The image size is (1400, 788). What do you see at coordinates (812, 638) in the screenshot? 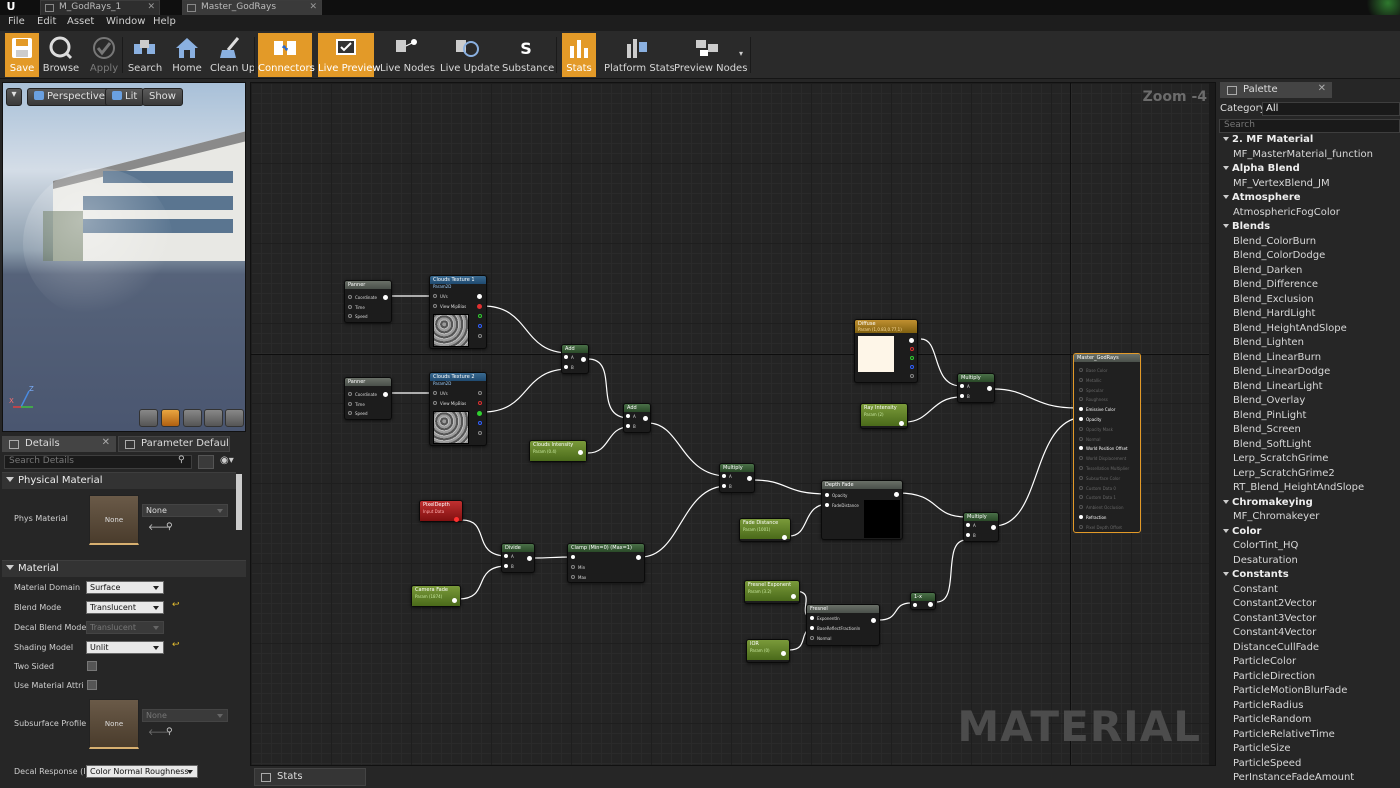
I see `input-pin-normal` at bounding box center [812, 638].